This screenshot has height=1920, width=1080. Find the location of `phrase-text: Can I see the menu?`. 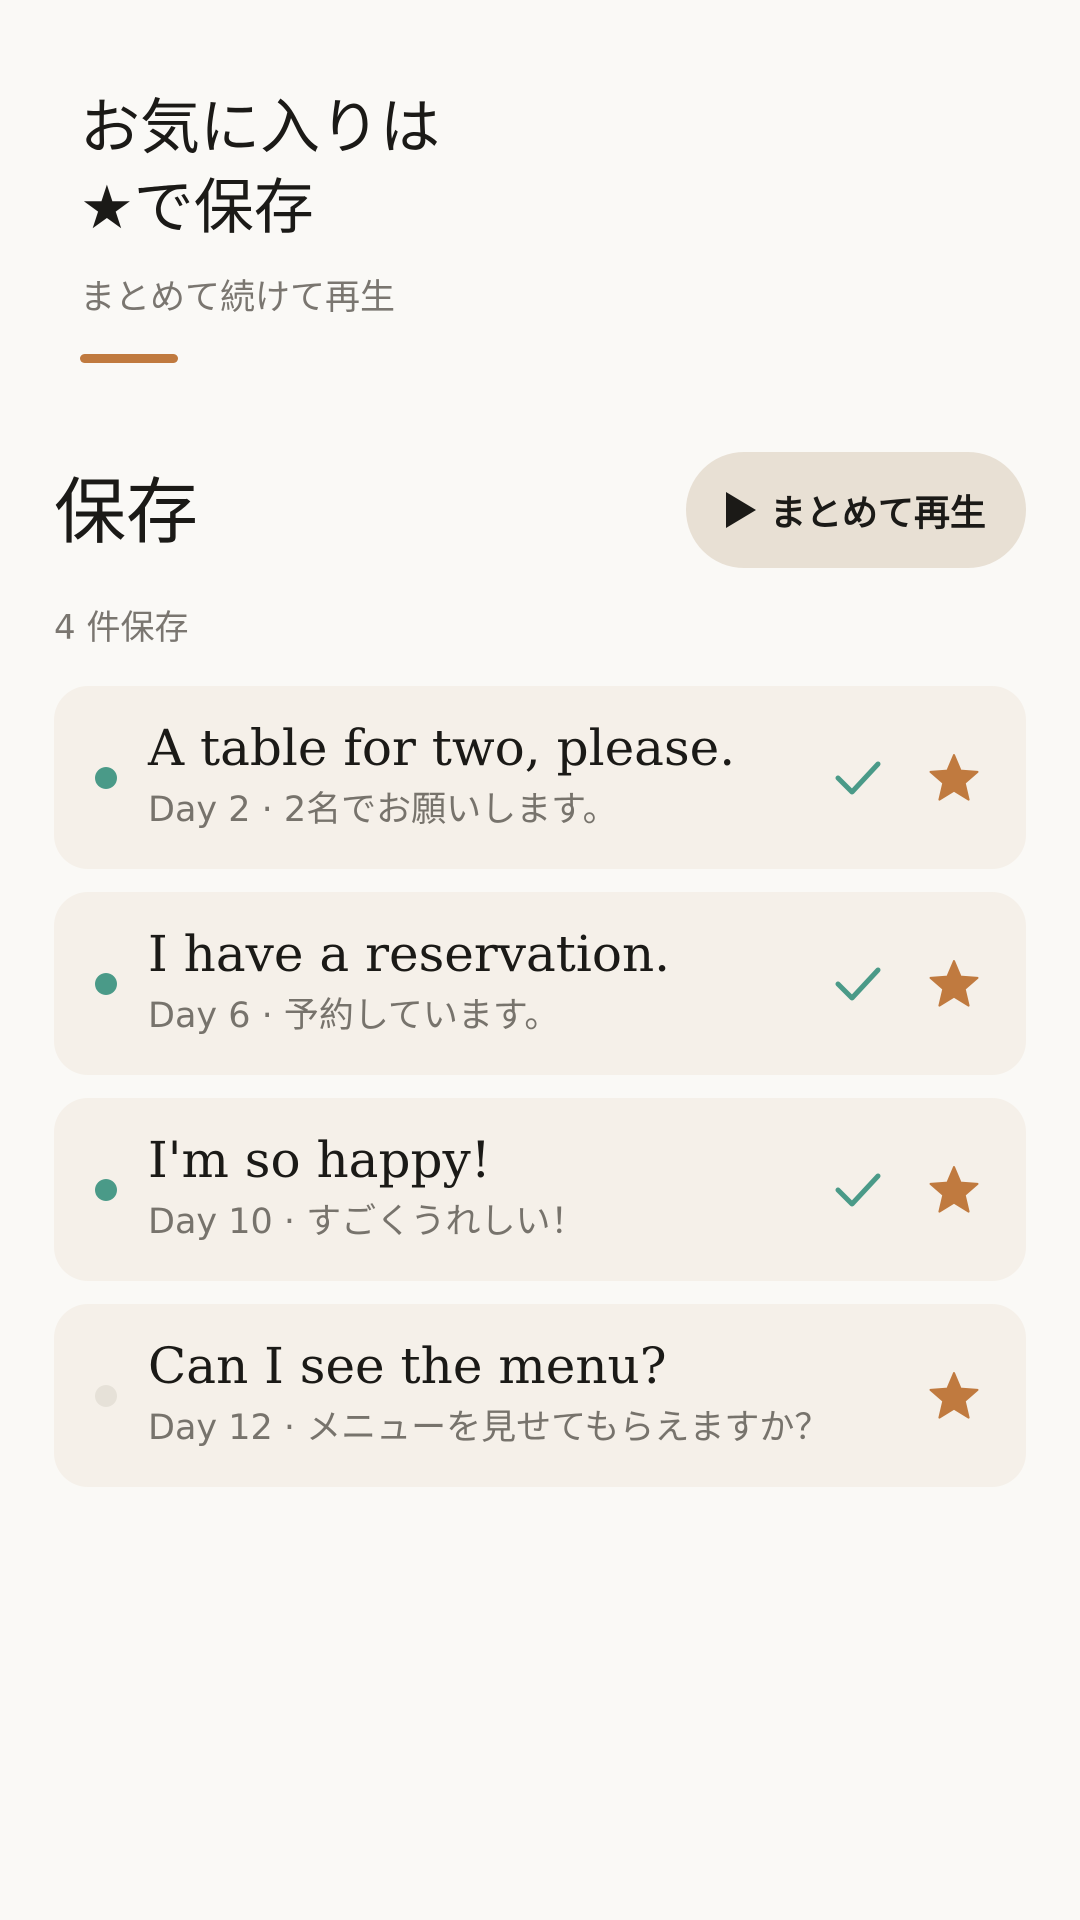

phrase-text: Can I see the menu? is located at coordinates (407, 1366).